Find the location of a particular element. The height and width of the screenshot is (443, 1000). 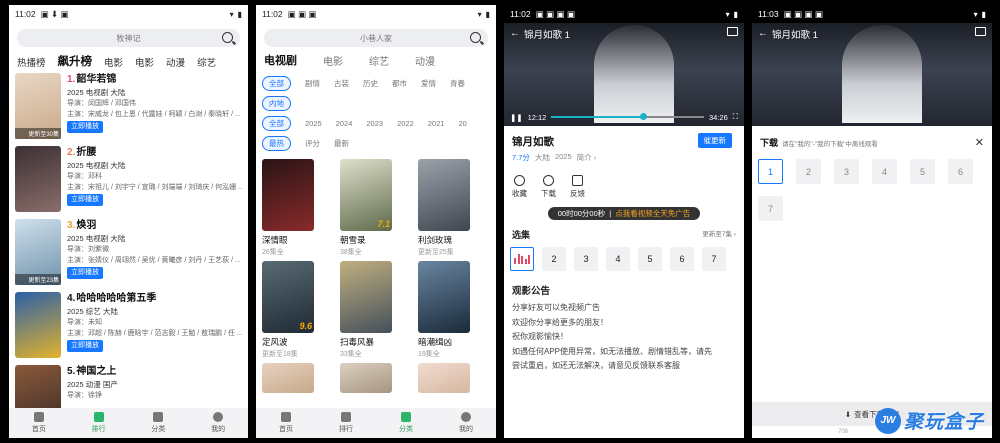

download-episode: 2 is located at coordinates (808, 171).